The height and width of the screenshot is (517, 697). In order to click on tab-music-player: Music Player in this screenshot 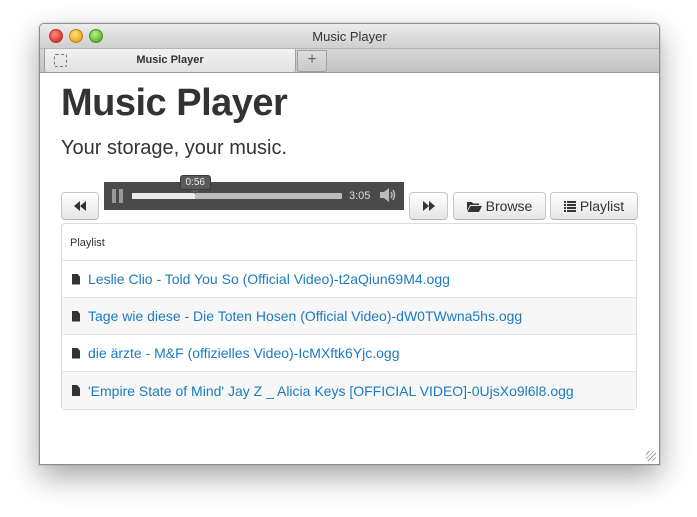, I will do `click(170, 60)`.